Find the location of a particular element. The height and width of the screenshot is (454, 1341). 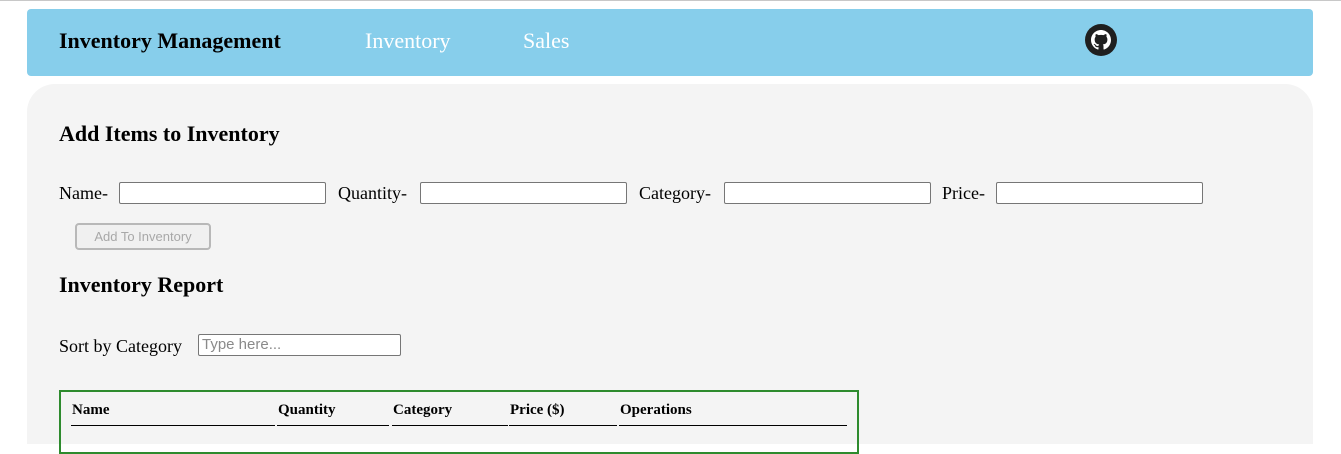

github-icon is located at coordinates (1101, 40).